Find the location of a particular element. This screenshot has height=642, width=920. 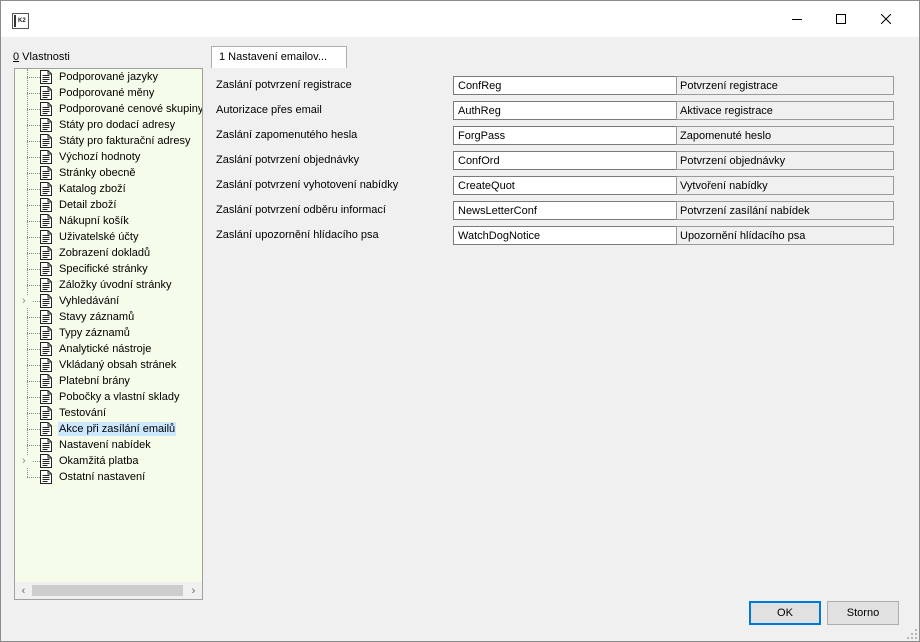

scrollbar-thumb is located at coordinates (107, 590).